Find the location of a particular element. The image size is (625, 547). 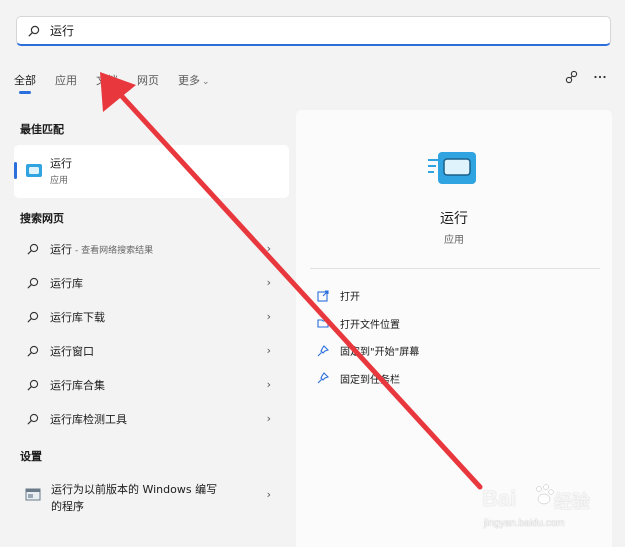

selection-indicator is located at coordinates (15, 170).